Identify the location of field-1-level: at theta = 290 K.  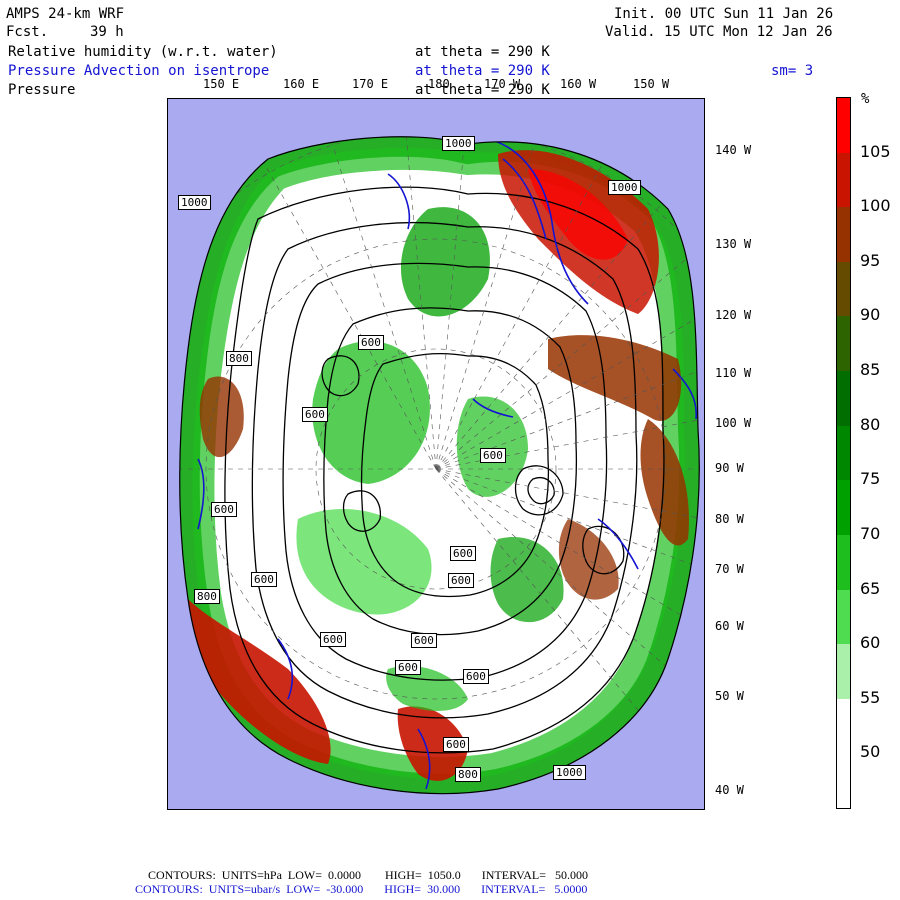
(482, 52).